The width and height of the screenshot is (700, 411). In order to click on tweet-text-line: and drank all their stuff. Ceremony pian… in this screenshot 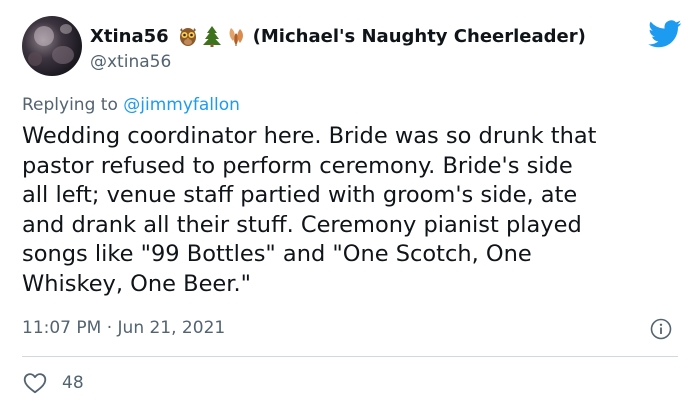, I will do `click(302, 224)`.